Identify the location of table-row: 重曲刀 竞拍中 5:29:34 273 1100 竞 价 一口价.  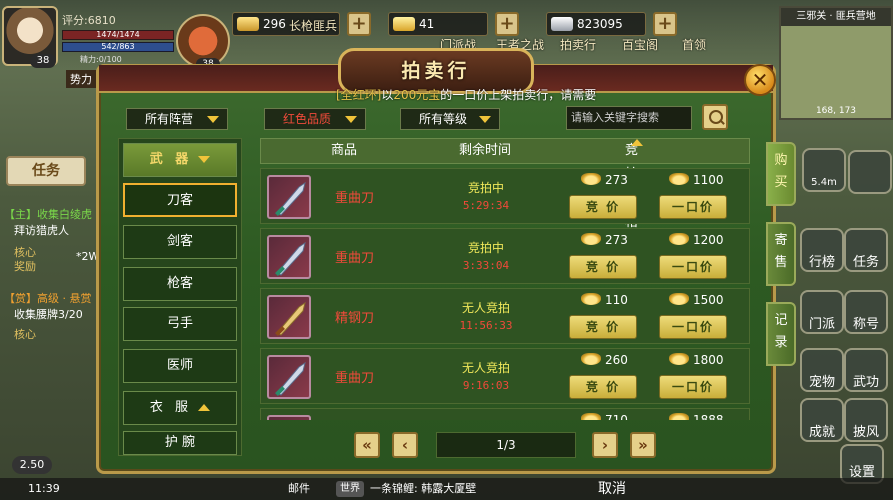
(505, 196).